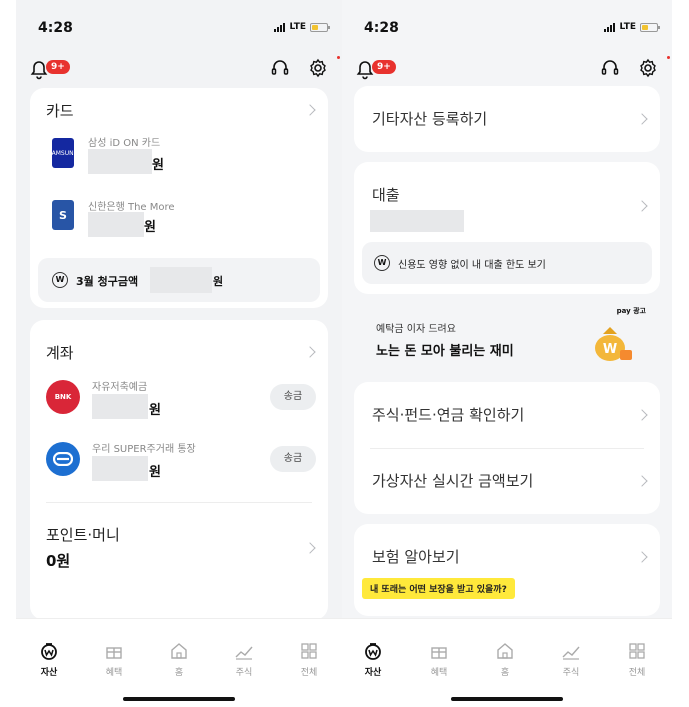 This screenshot has height=707, width=689. Describe the element at coordinates (386, 195) in the screenshot. I see `loan-title: 대출` at that location.